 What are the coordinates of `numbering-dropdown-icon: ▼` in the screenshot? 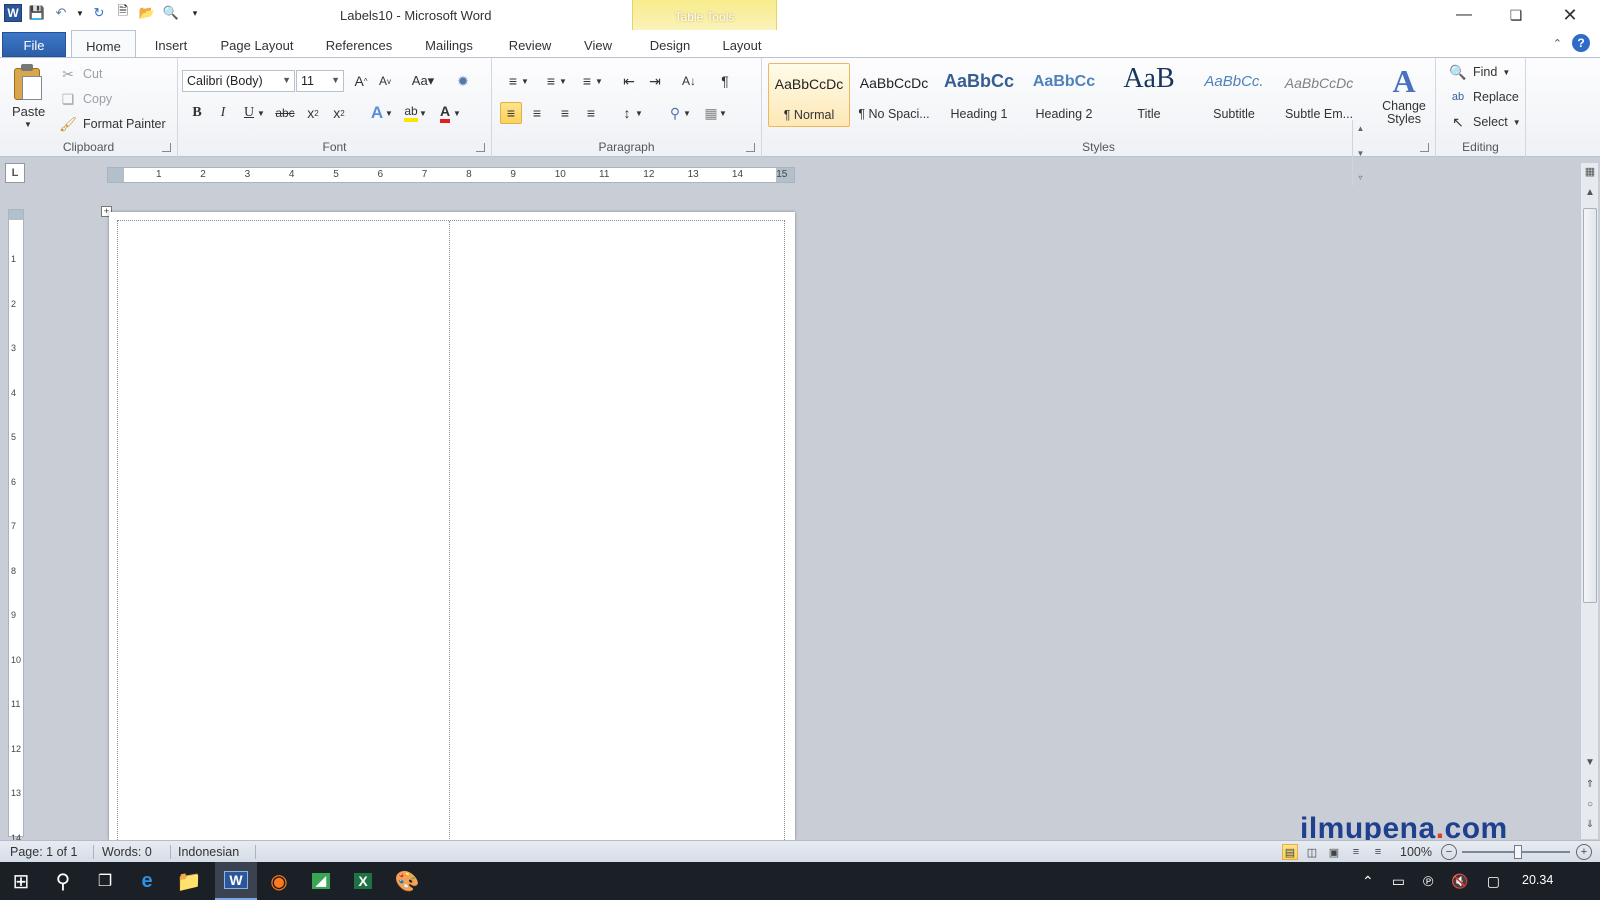 It's located at (563, 81).